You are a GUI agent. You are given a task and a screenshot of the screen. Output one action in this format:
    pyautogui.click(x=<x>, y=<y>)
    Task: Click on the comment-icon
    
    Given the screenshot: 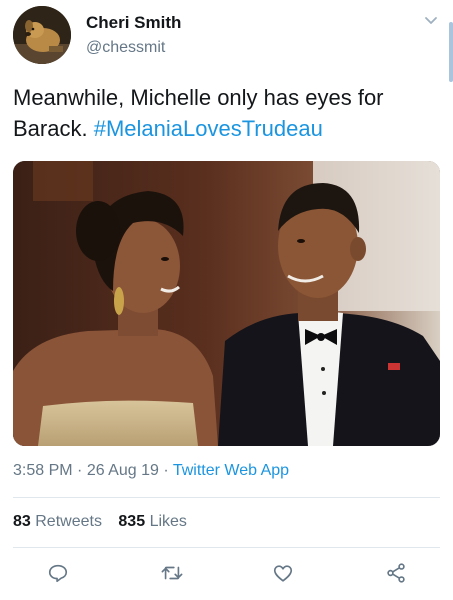 What is the action you would take?
    pyautogui.click(x=58, y=573)
    